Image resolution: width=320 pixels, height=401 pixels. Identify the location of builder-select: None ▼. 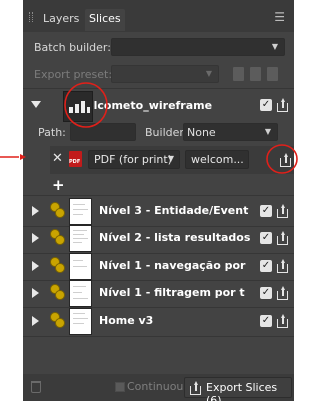
(230, 132).